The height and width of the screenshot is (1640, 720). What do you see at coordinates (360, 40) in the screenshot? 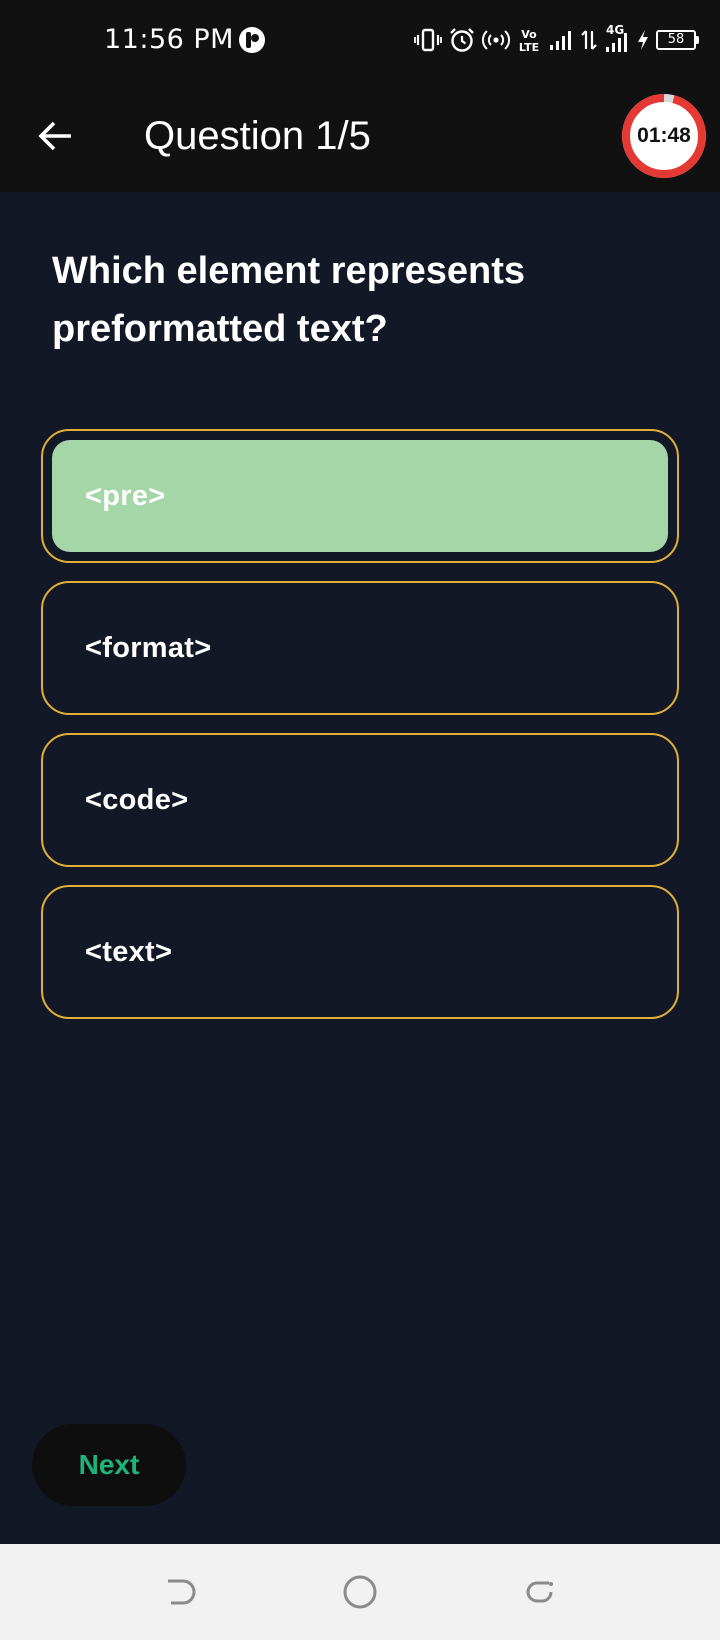
I see `status-bar: 11:56 PM Vo LTE 4G 58` at bounding box center [360, 40].